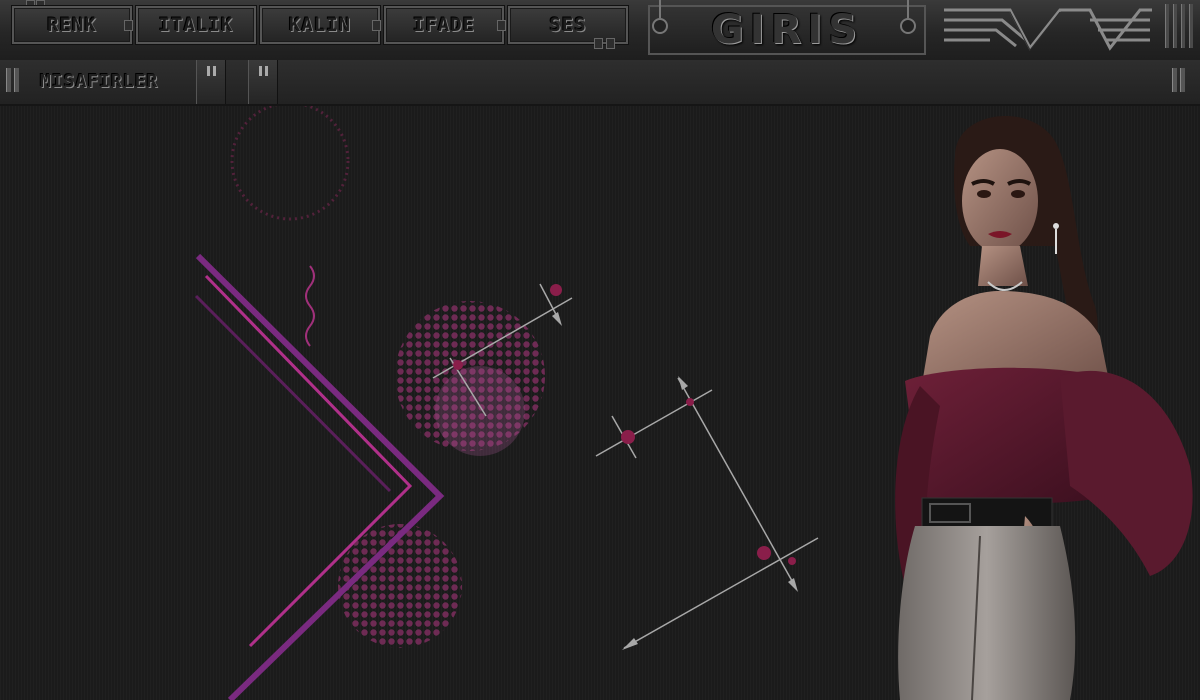 The height and width of the screenshot is (700, 1200). What do you see at coordinates (14, 80) in the screenshot?
I see `left-resize-handle` at bounding box center [14, 80].